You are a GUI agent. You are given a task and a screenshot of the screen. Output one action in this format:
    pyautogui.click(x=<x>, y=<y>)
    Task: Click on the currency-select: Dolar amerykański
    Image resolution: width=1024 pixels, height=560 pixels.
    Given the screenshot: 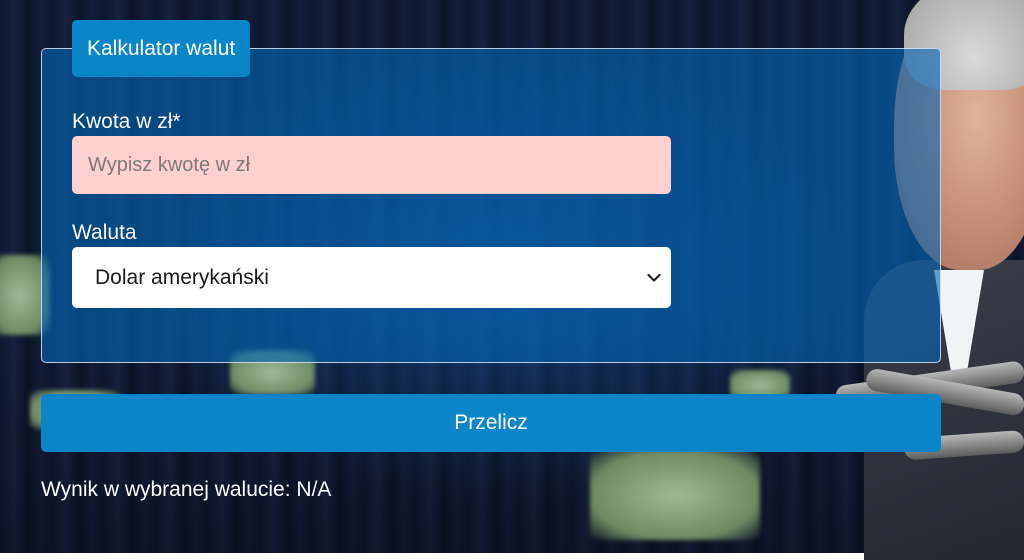 What is the action you would take?
    pyautogui.click(x=371, y=277)
    